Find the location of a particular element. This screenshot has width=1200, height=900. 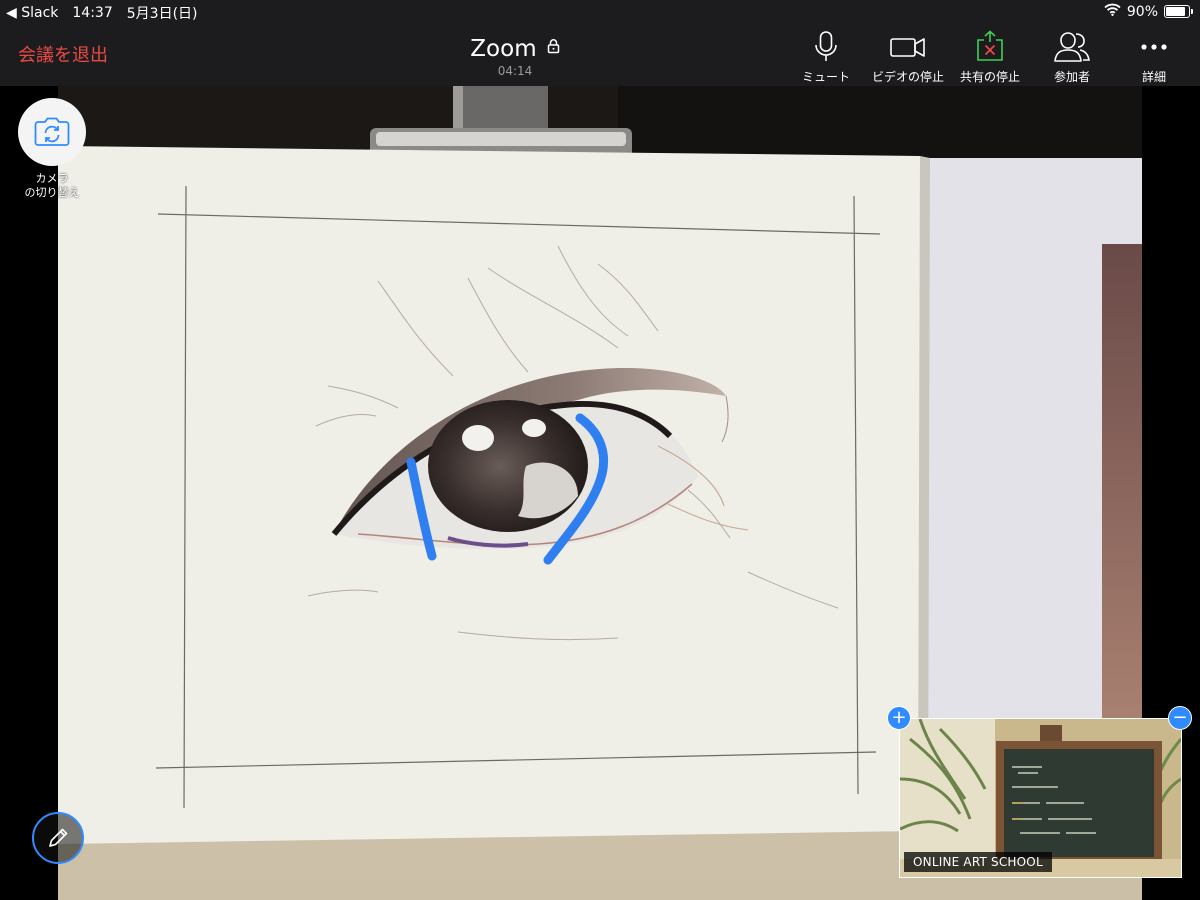

self-view-name-label: ONLINE ART SCHOOL is located at coordinates (978, 862).